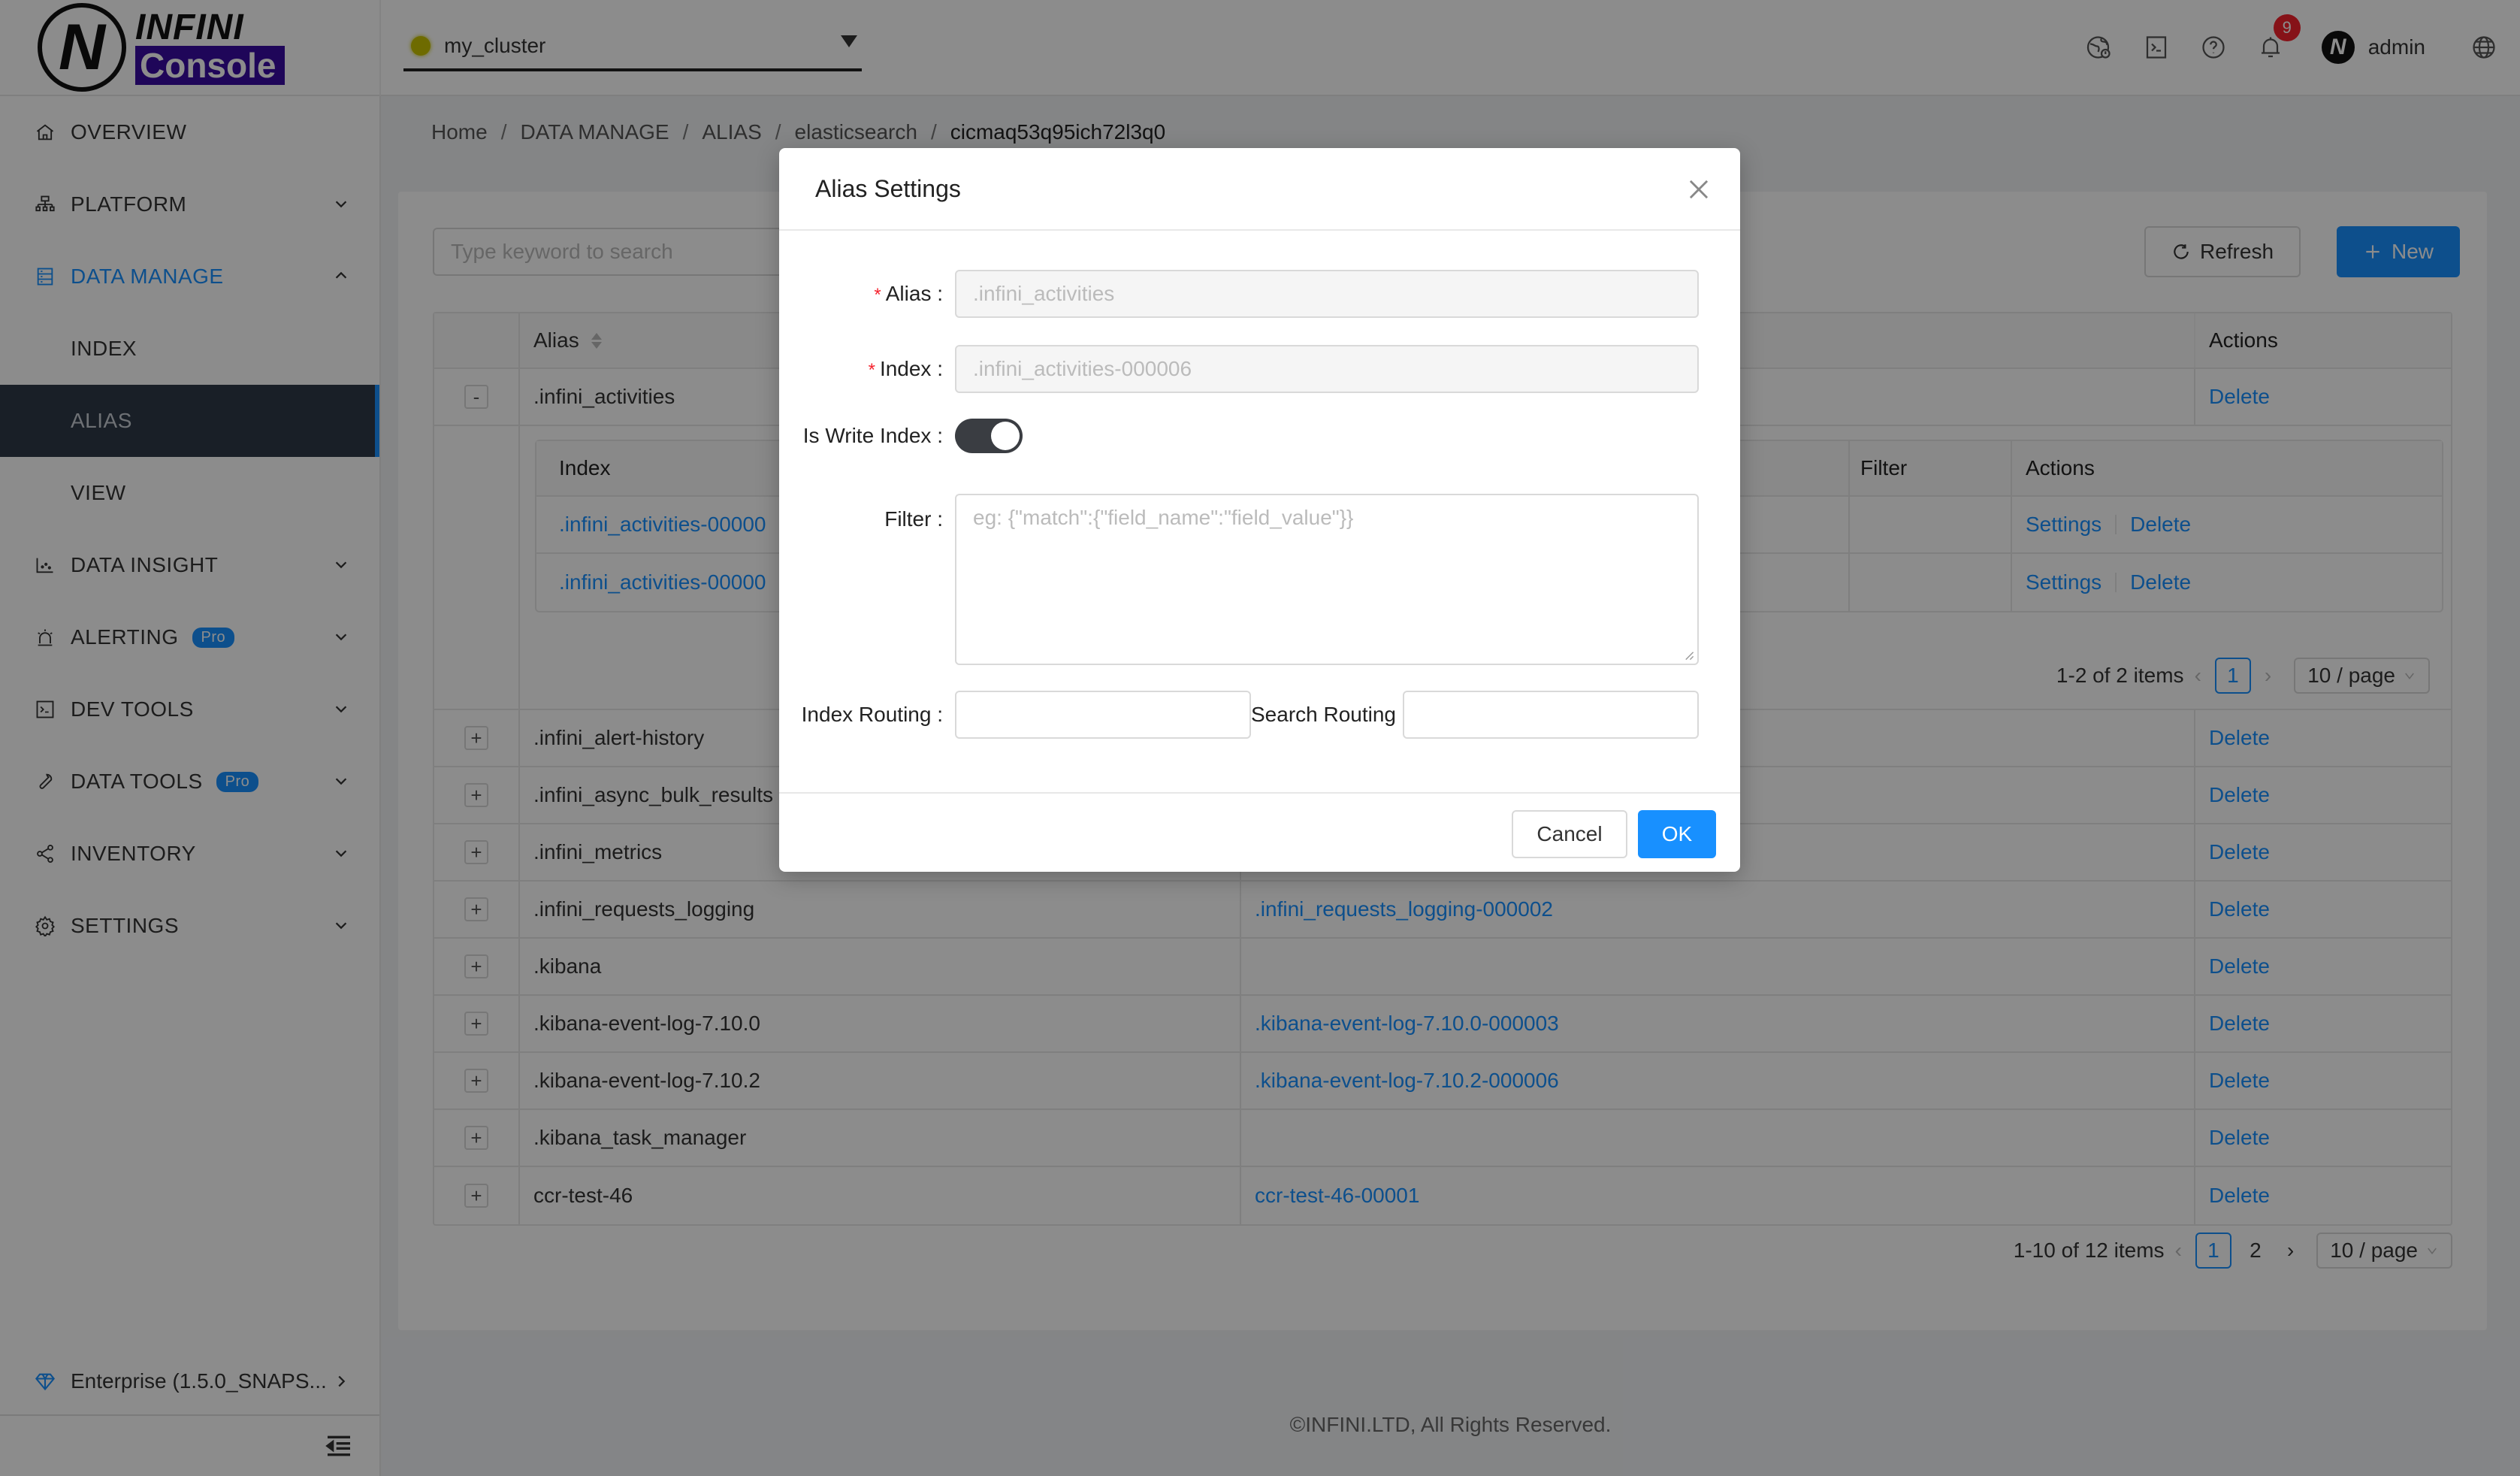 This screenshot has width=2520, height=1476. I want to click on index-input: .infini_activities-000006, so click(1327, 369).